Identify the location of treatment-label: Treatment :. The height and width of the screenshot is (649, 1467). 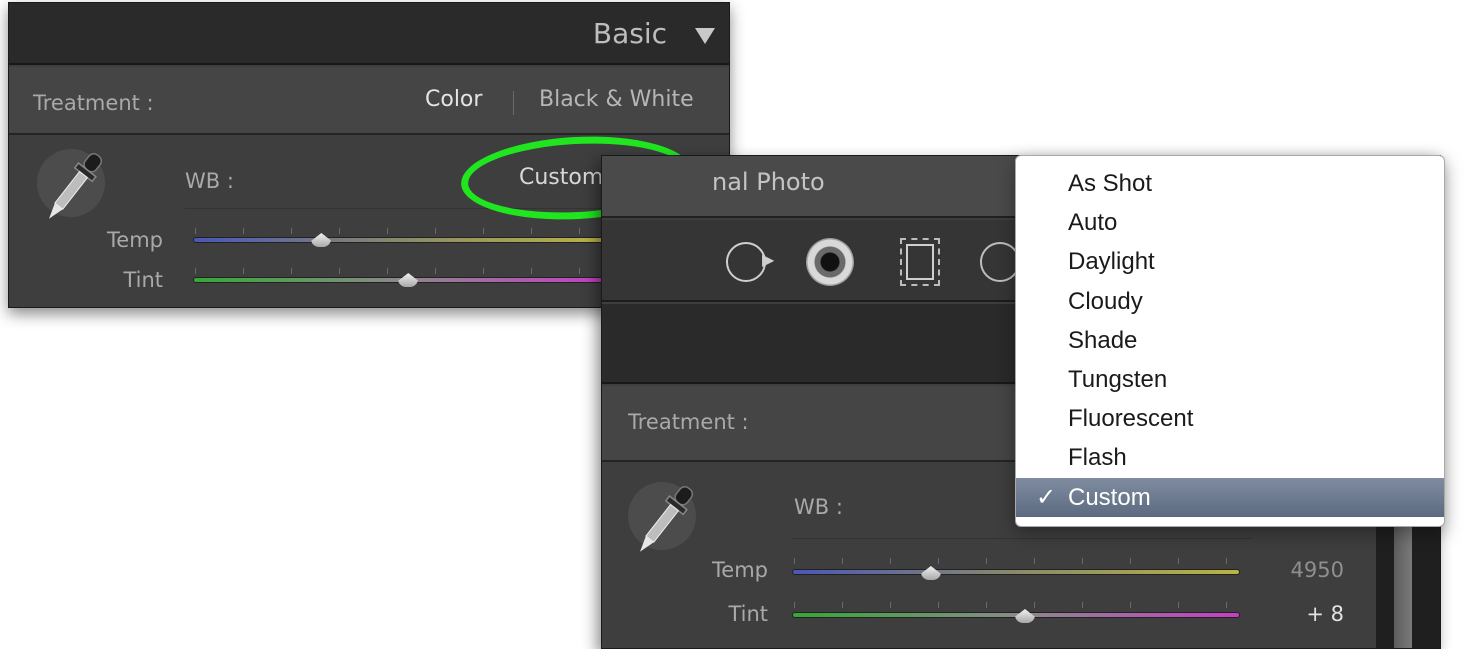
(93, 103).